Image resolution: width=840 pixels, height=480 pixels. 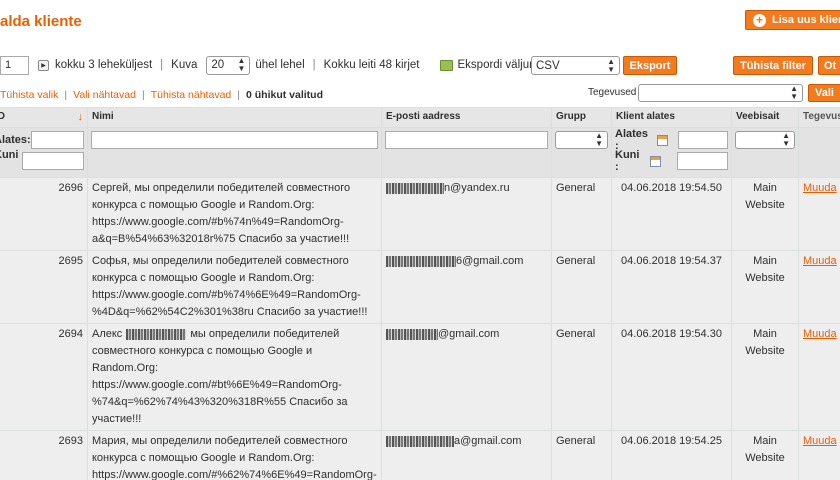 I want to click on row-email: 6@gmail.com, so click(x=466, y=287).